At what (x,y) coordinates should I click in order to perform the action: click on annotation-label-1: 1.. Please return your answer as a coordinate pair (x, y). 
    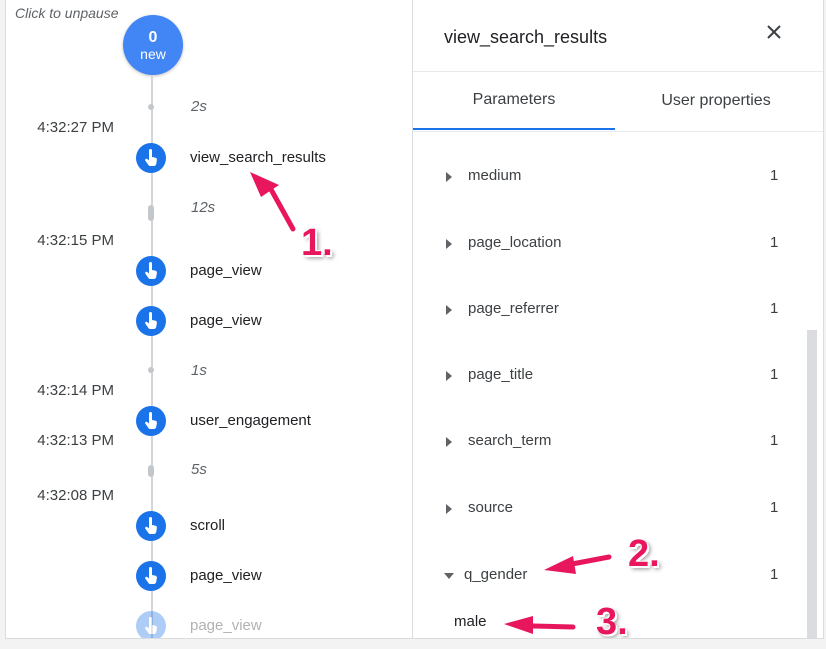
    Looking at the image, I should click on (317, 243).